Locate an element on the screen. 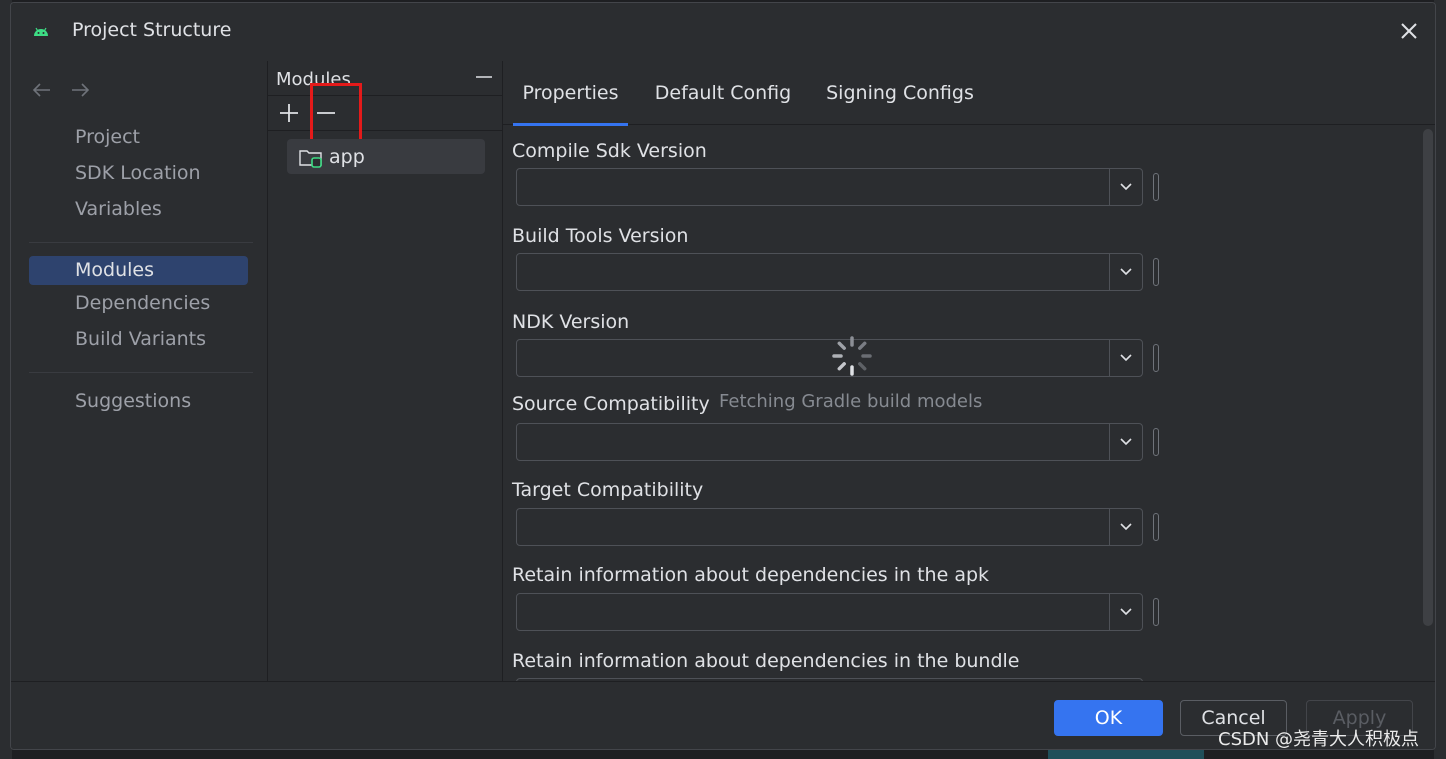 This screenshot has height=759, width=1446. dialog-title: Project Structure is located at coordinates (152, 30).